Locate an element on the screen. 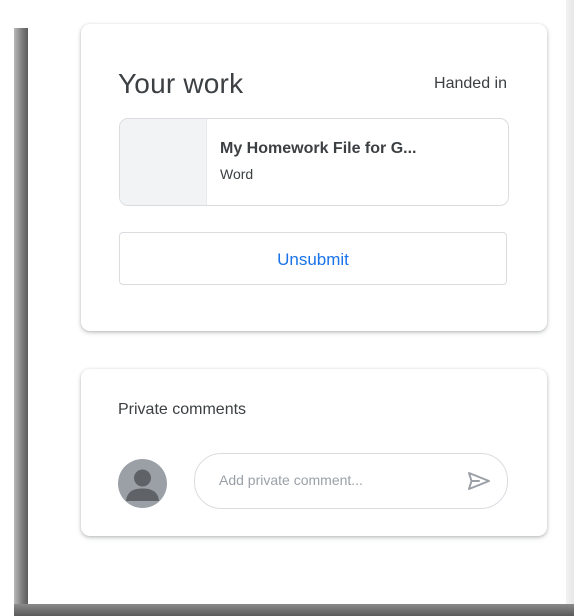  attachment-thumbnail is located at coordinates (163, 162).